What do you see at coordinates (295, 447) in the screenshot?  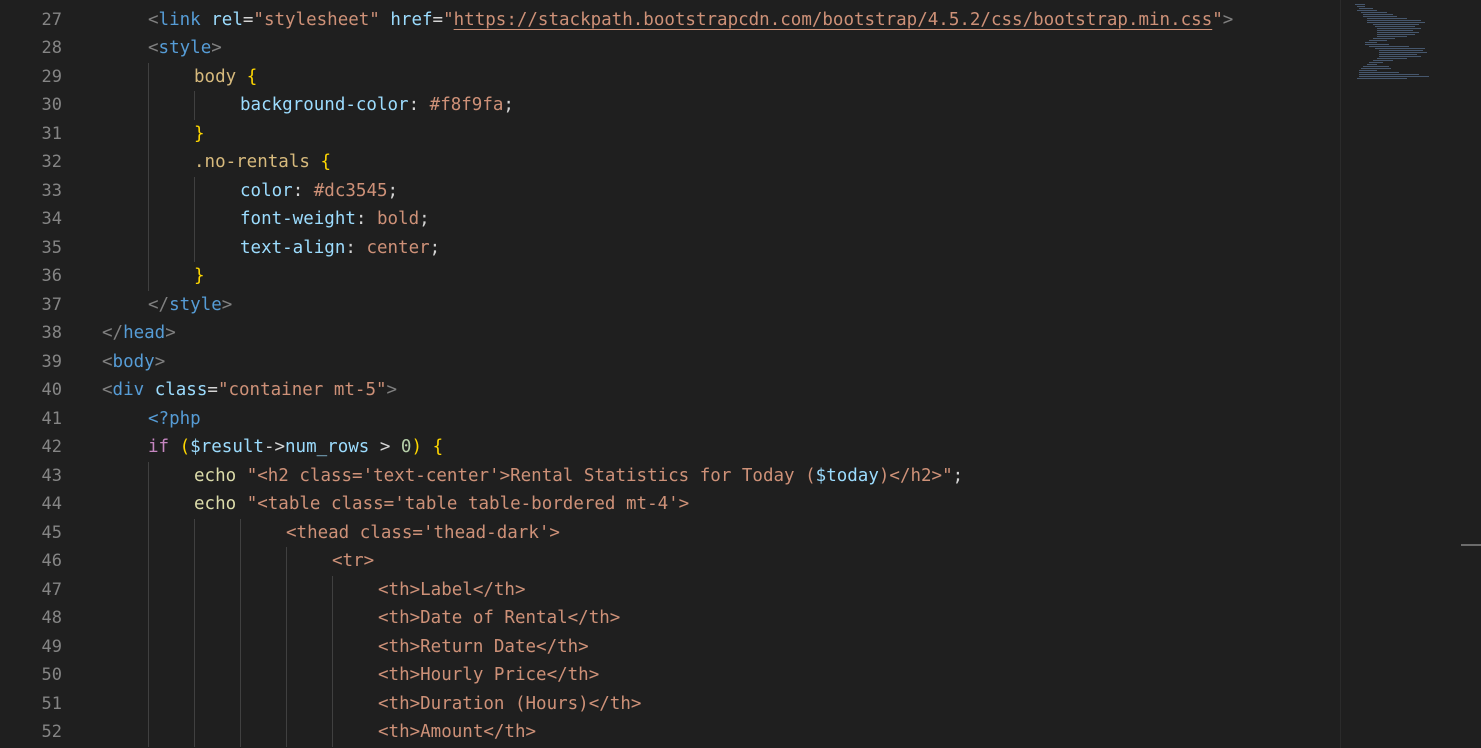 I see `code-text: if ($result->num_rows > 0) {` at bounding box center [295, 447].